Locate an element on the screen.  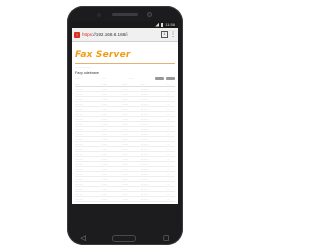
warning-icon: ! is located at coordinates (77, 34).